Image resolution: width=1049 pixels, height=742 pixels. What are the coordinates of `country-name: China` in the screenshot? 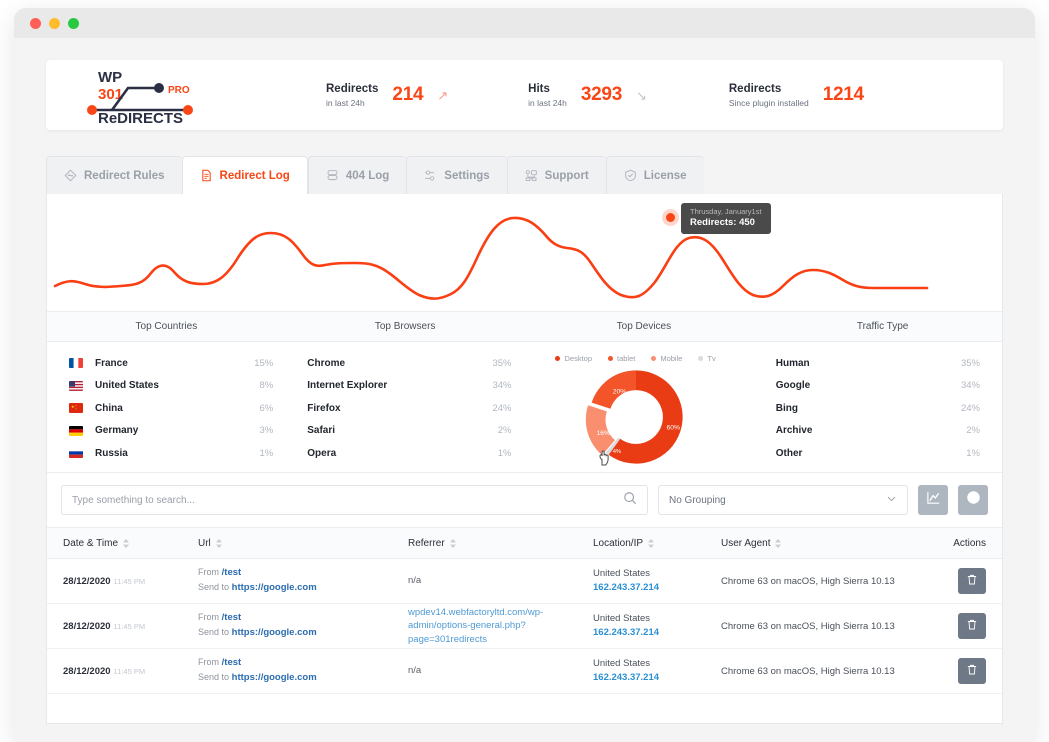 It's located at (109, 408).